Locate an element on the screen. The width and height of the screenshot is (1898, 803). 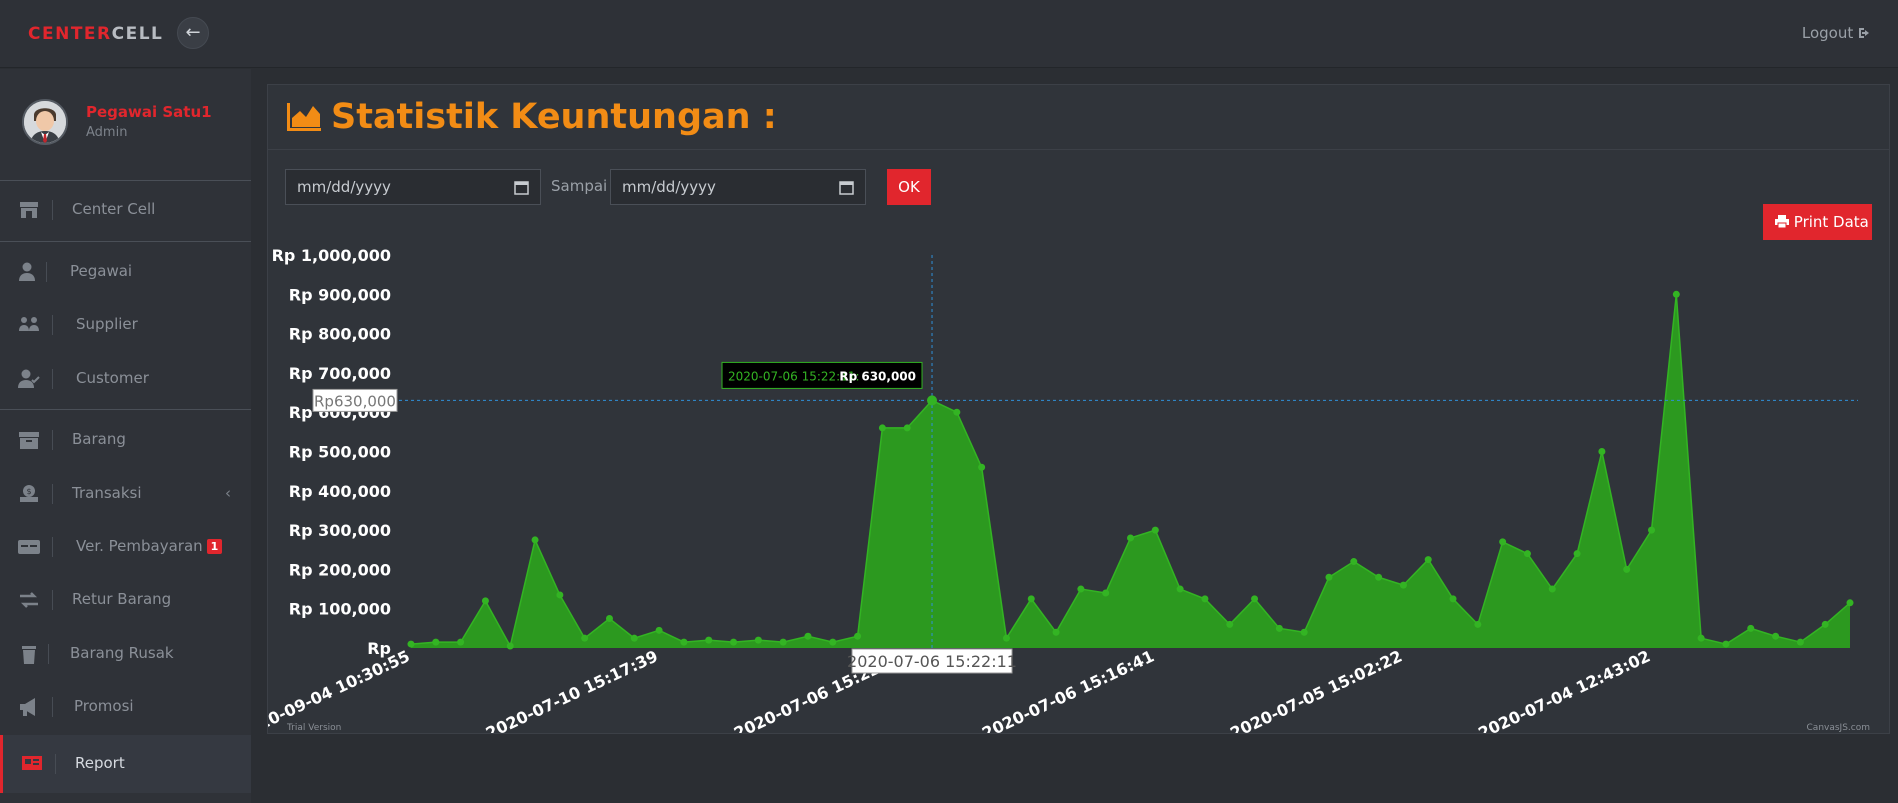
y-tick-label: Rp 1,000,000 is located at coordinates (331, 255).